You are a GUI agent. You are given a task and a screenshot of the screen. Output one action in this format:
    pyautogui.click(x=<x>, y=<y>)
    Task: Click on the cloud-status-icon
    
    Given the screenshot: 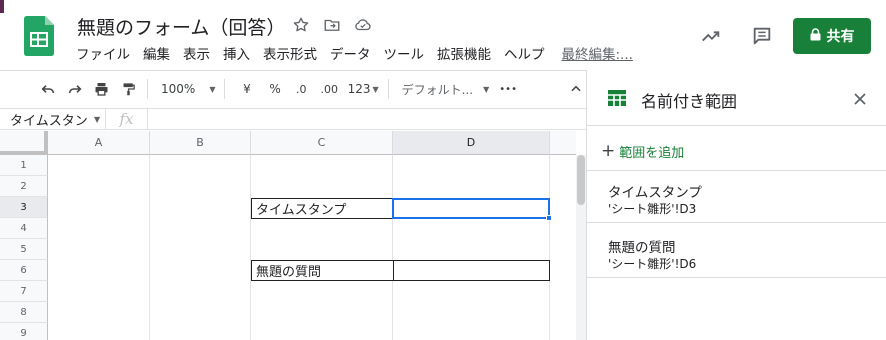 What is the action you would take?
    pyautogui.click(x=363, y=25)
    